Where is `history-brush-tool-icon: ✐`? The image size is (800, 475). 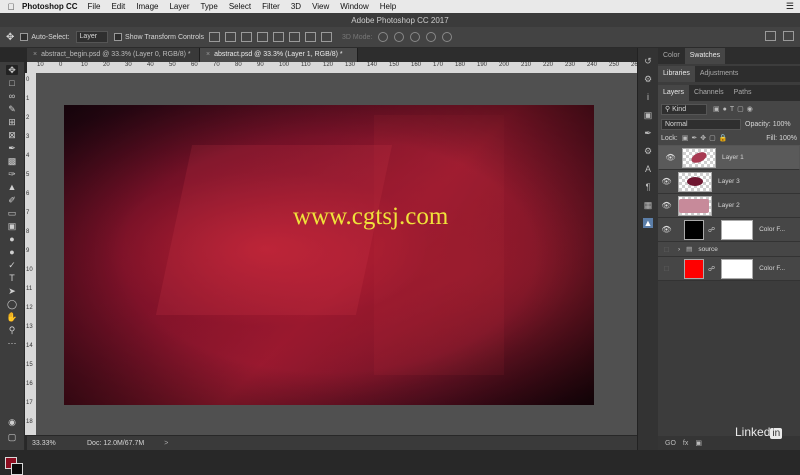 history-brush-tool-icon: ✐ is located at coordinates (12, 200).